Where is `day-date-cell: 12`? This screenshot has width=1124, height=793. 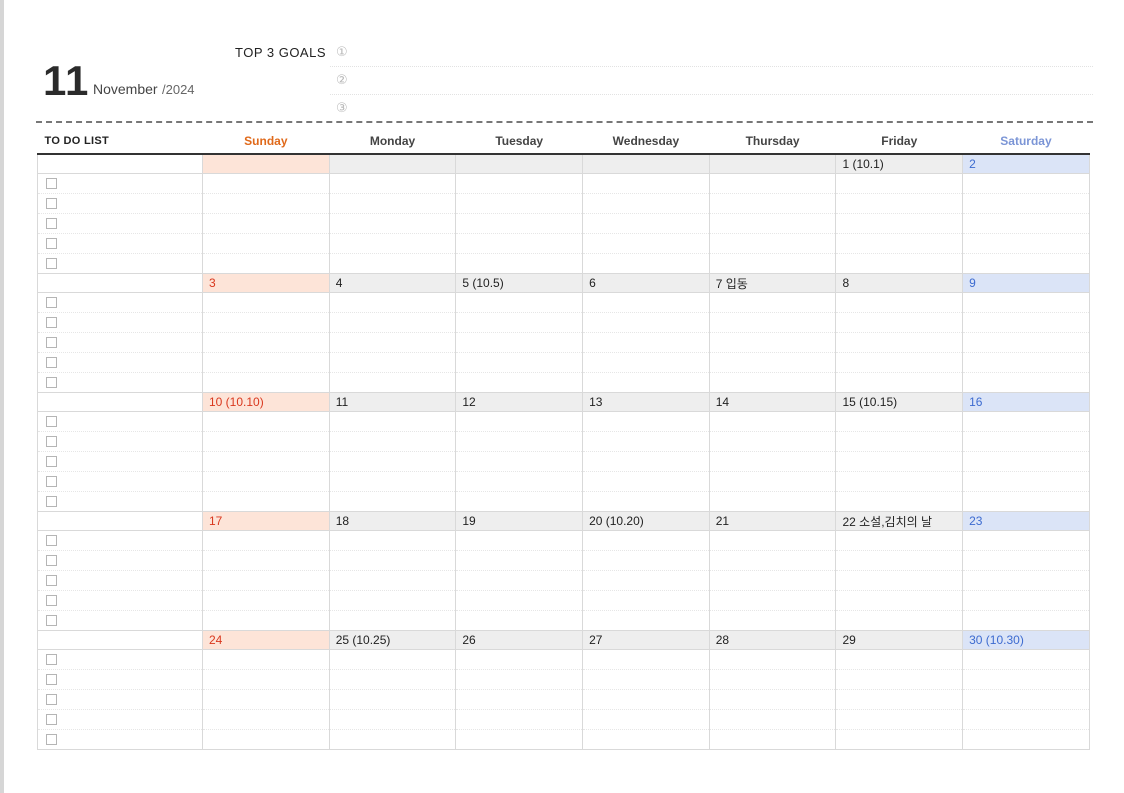
day-date-cell: 12 is located at coordinates (519, 402).